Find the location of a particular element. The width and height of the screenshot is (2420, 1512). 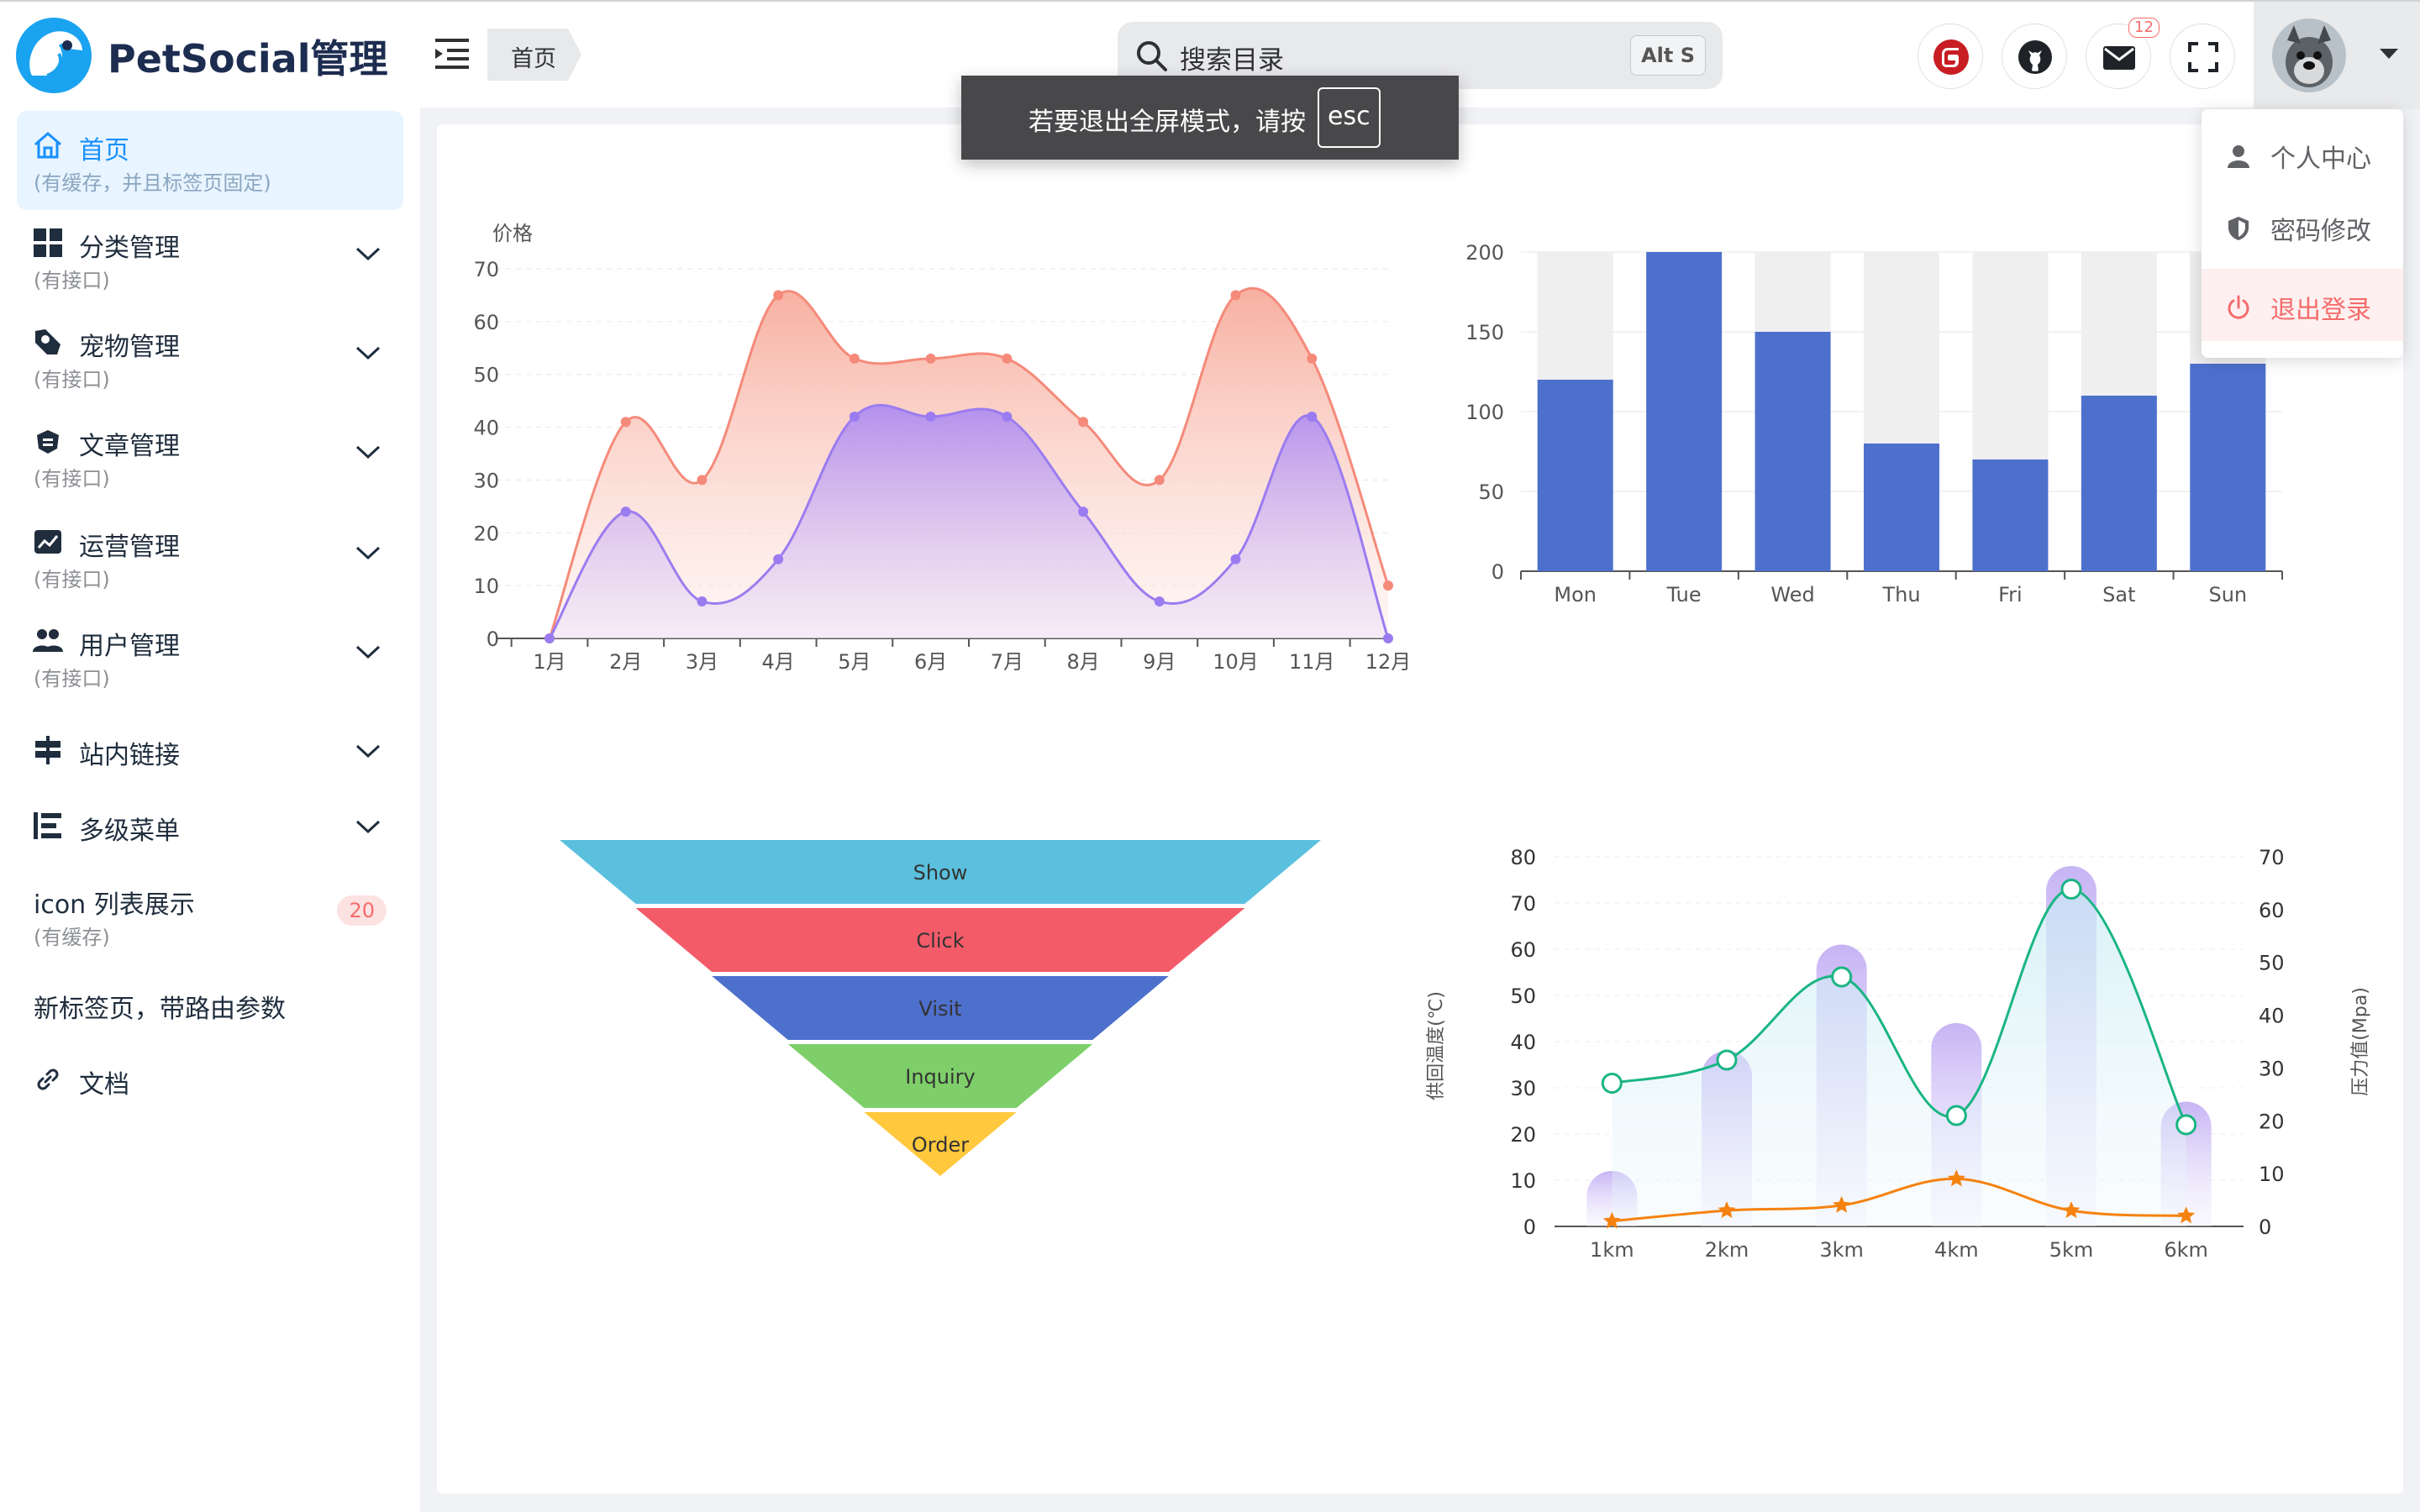

y-tick-label-right: 50 is located at coordinates (2272, 963).